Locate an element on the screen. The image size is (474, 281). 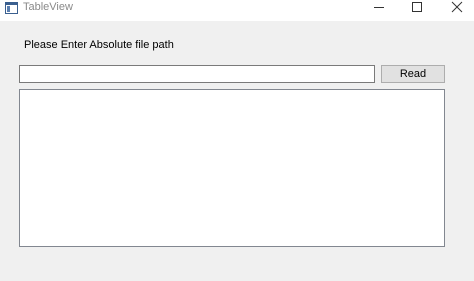
minimize-icon is located at coordinates (379, 7).